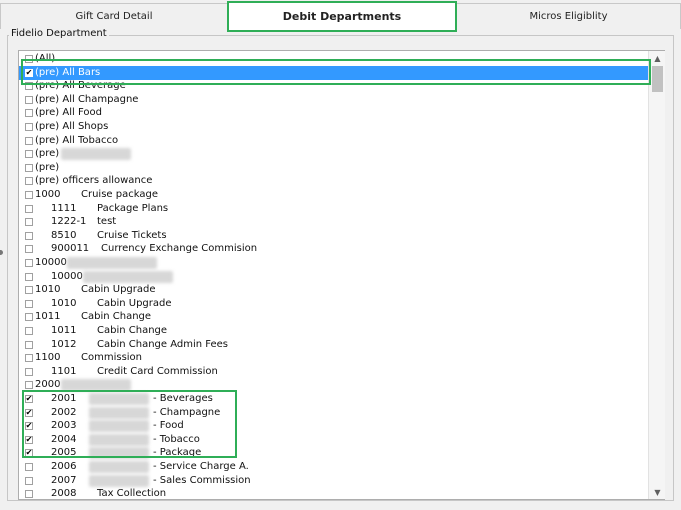 The width and height of the screenshot is (681, 510). What do you see at coordinates (334, 426) in the screenshot?
I see `list-item: ✔ 2003 - Food` at bounding box center [334, 426].